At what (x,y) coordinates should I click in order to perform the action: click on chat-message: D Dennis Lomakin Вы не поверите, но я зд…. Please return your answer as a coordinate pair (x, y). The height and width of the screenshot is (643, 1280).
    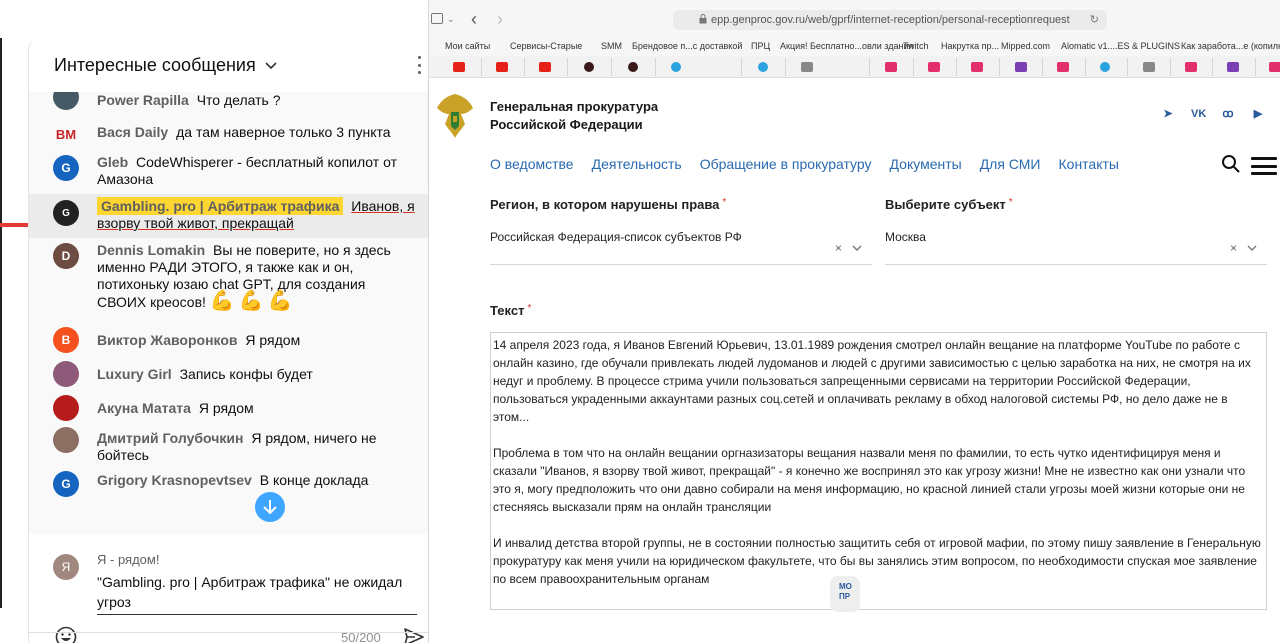
    Looking at the image, I should click on (228, 284).